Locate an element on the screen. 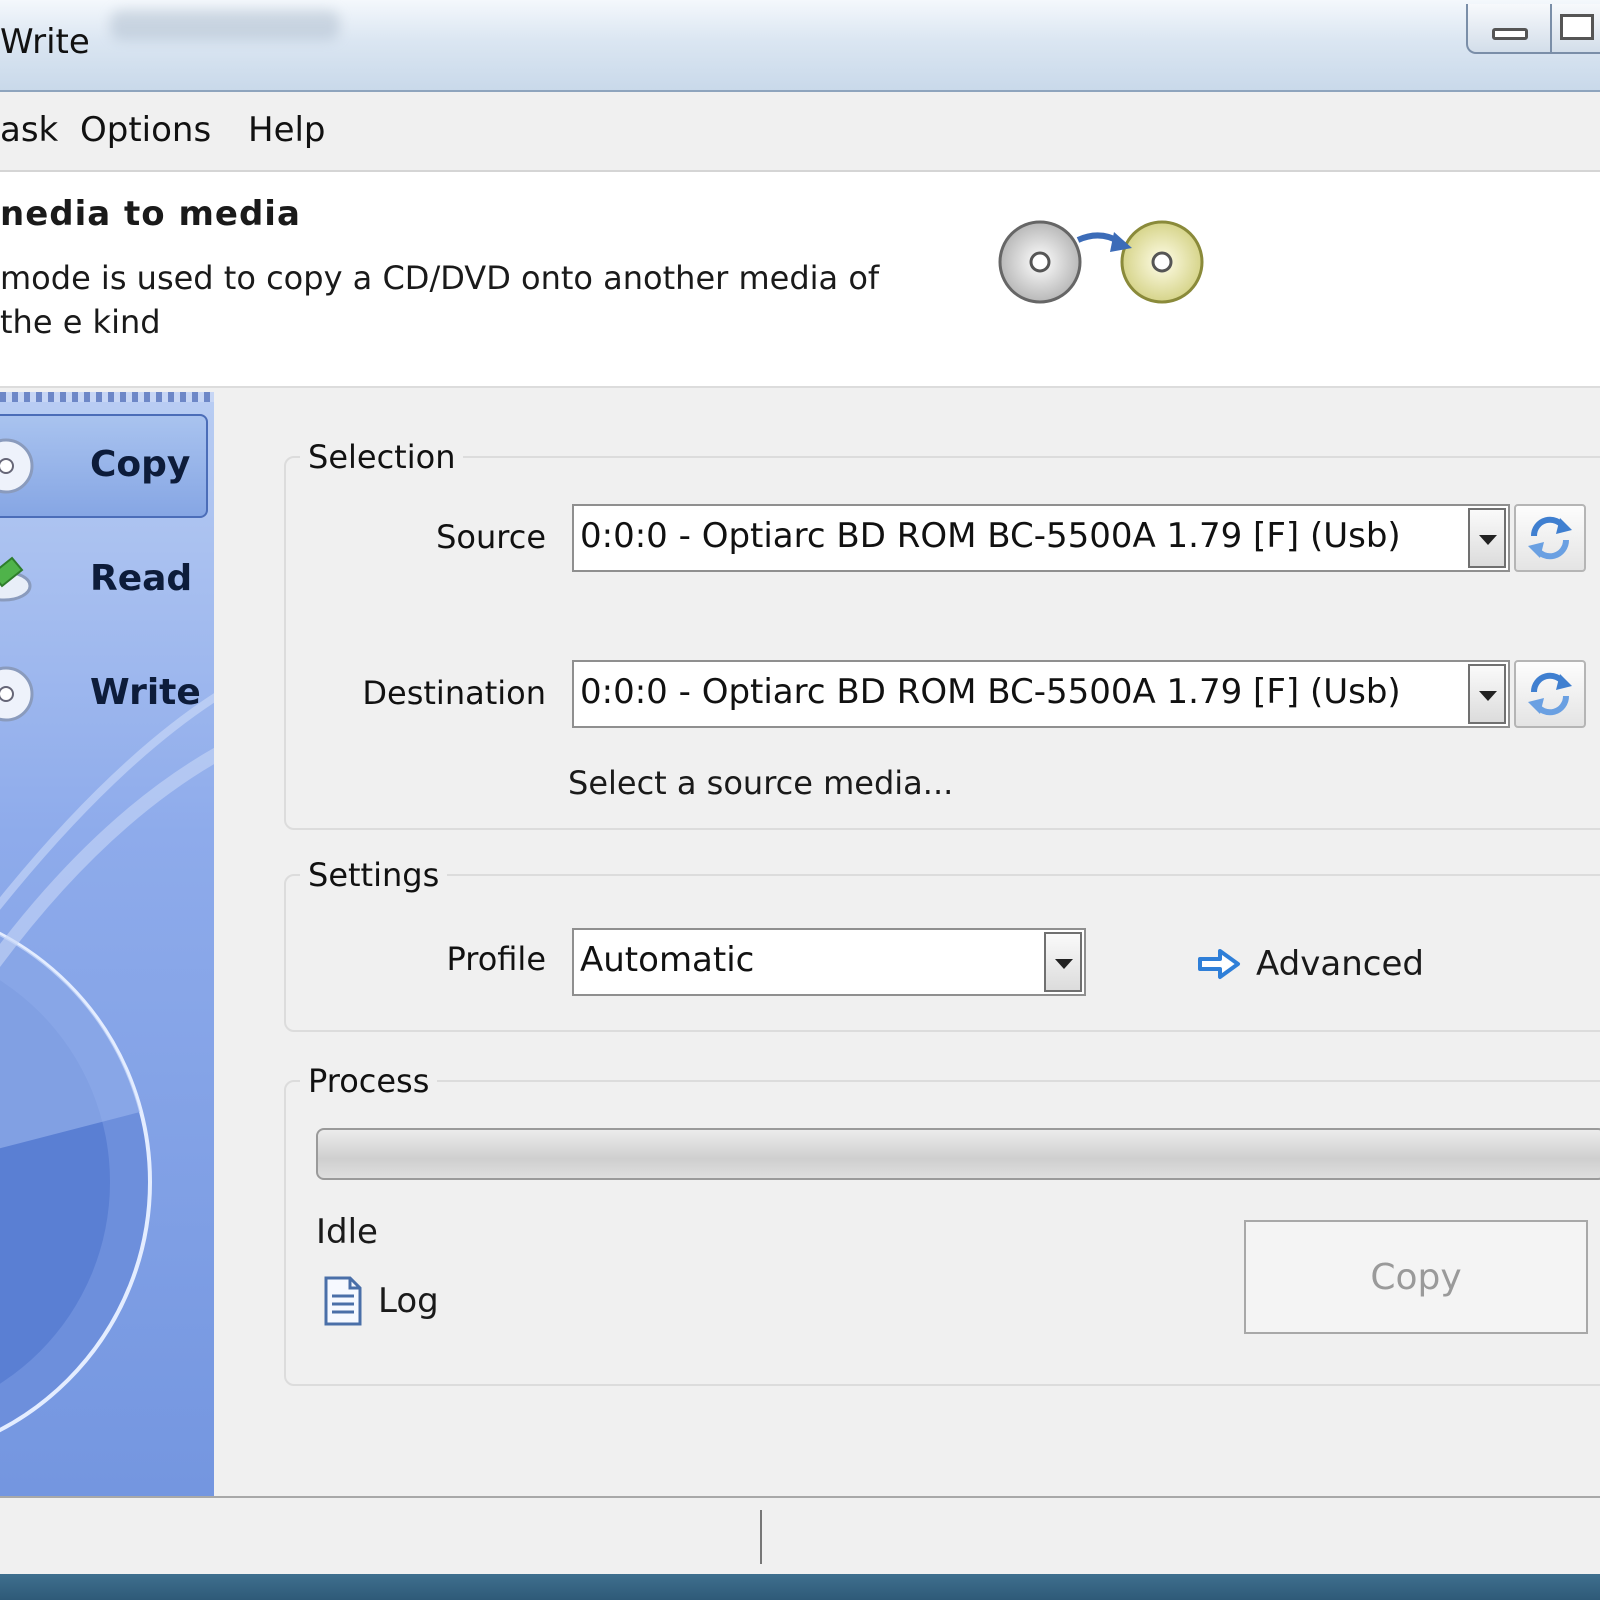  log-label: Log is located at coordinates (408, 1301).